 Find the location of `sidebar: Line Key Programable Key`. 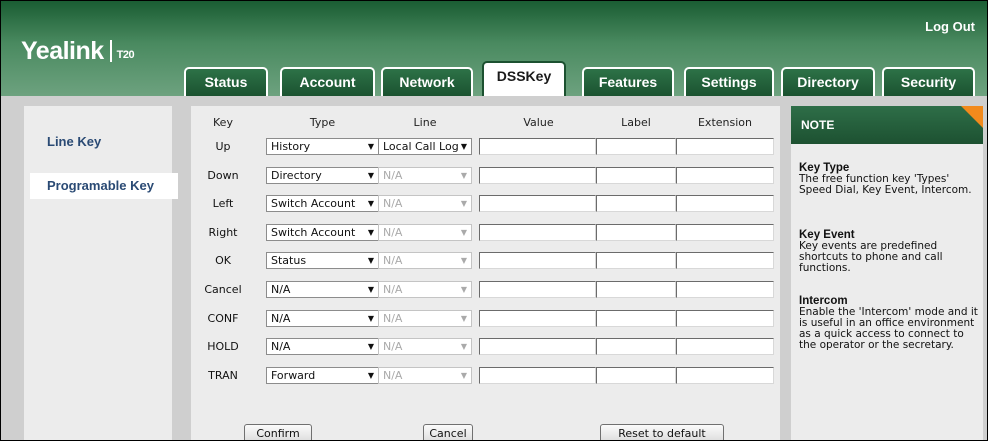

sidebar: Line Key Programable Key is located at coordinates (101, 273).